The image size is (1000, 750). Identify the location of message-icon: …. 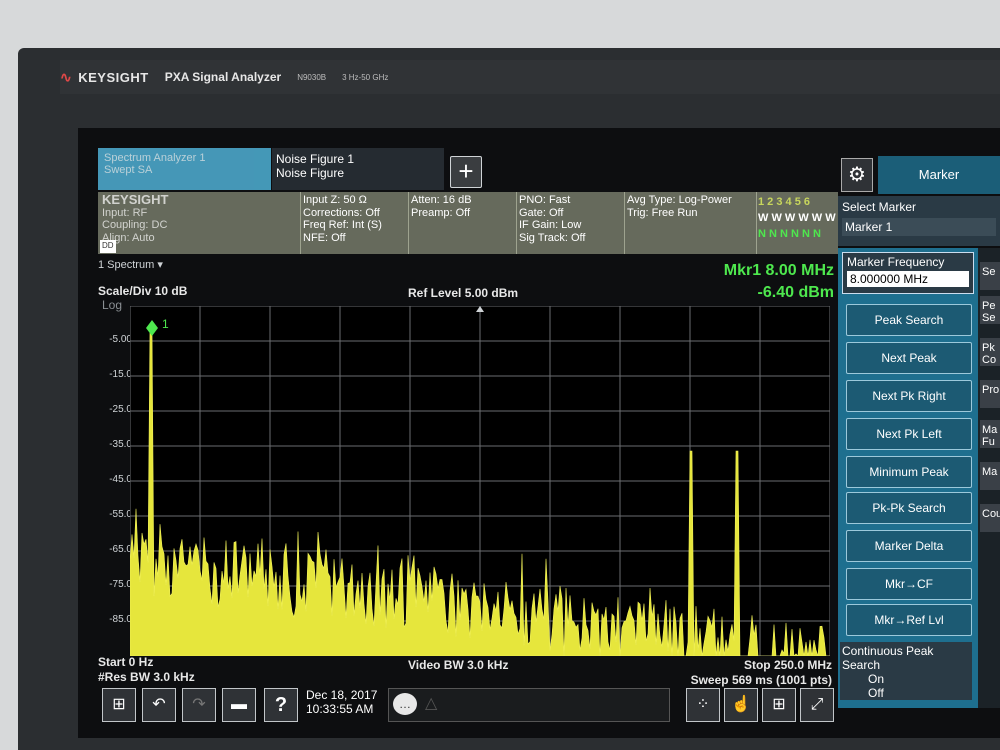
(405, 704).